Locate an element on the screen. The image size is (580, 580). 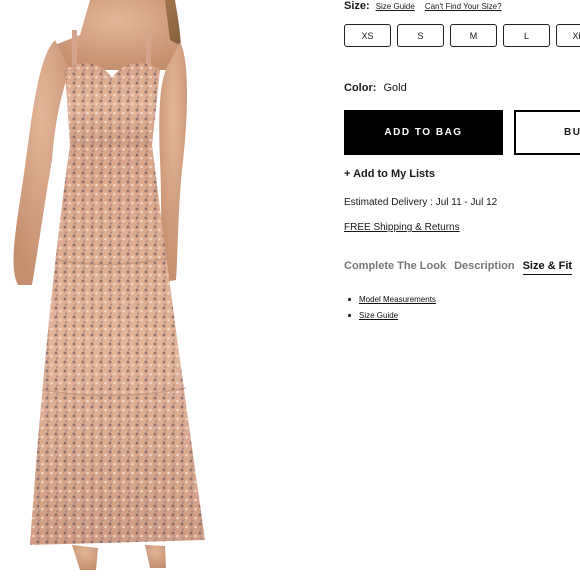
size-button-s: S is located at coordinates (420, 35).